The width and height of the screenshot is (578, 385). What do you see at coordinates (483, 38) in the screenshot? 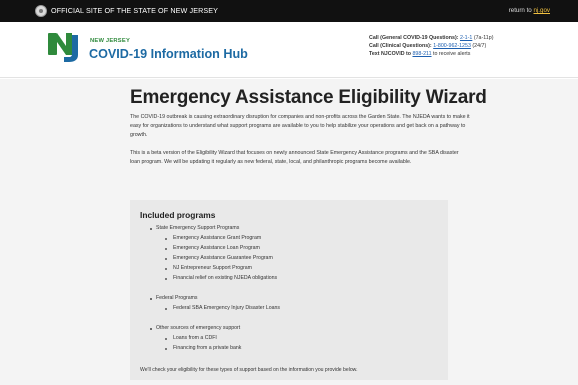
I see `general-hours: (7a-11p)` at bounding box center [483, 38].